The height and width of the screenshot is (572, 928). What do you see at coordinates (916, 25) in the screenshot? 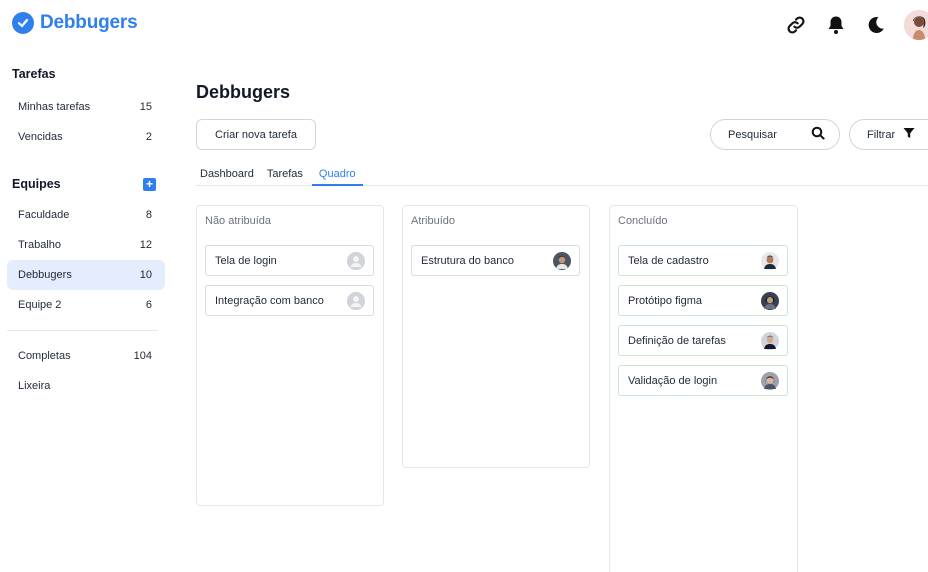
I see `user-avatar` at bounding box center [916, 25].